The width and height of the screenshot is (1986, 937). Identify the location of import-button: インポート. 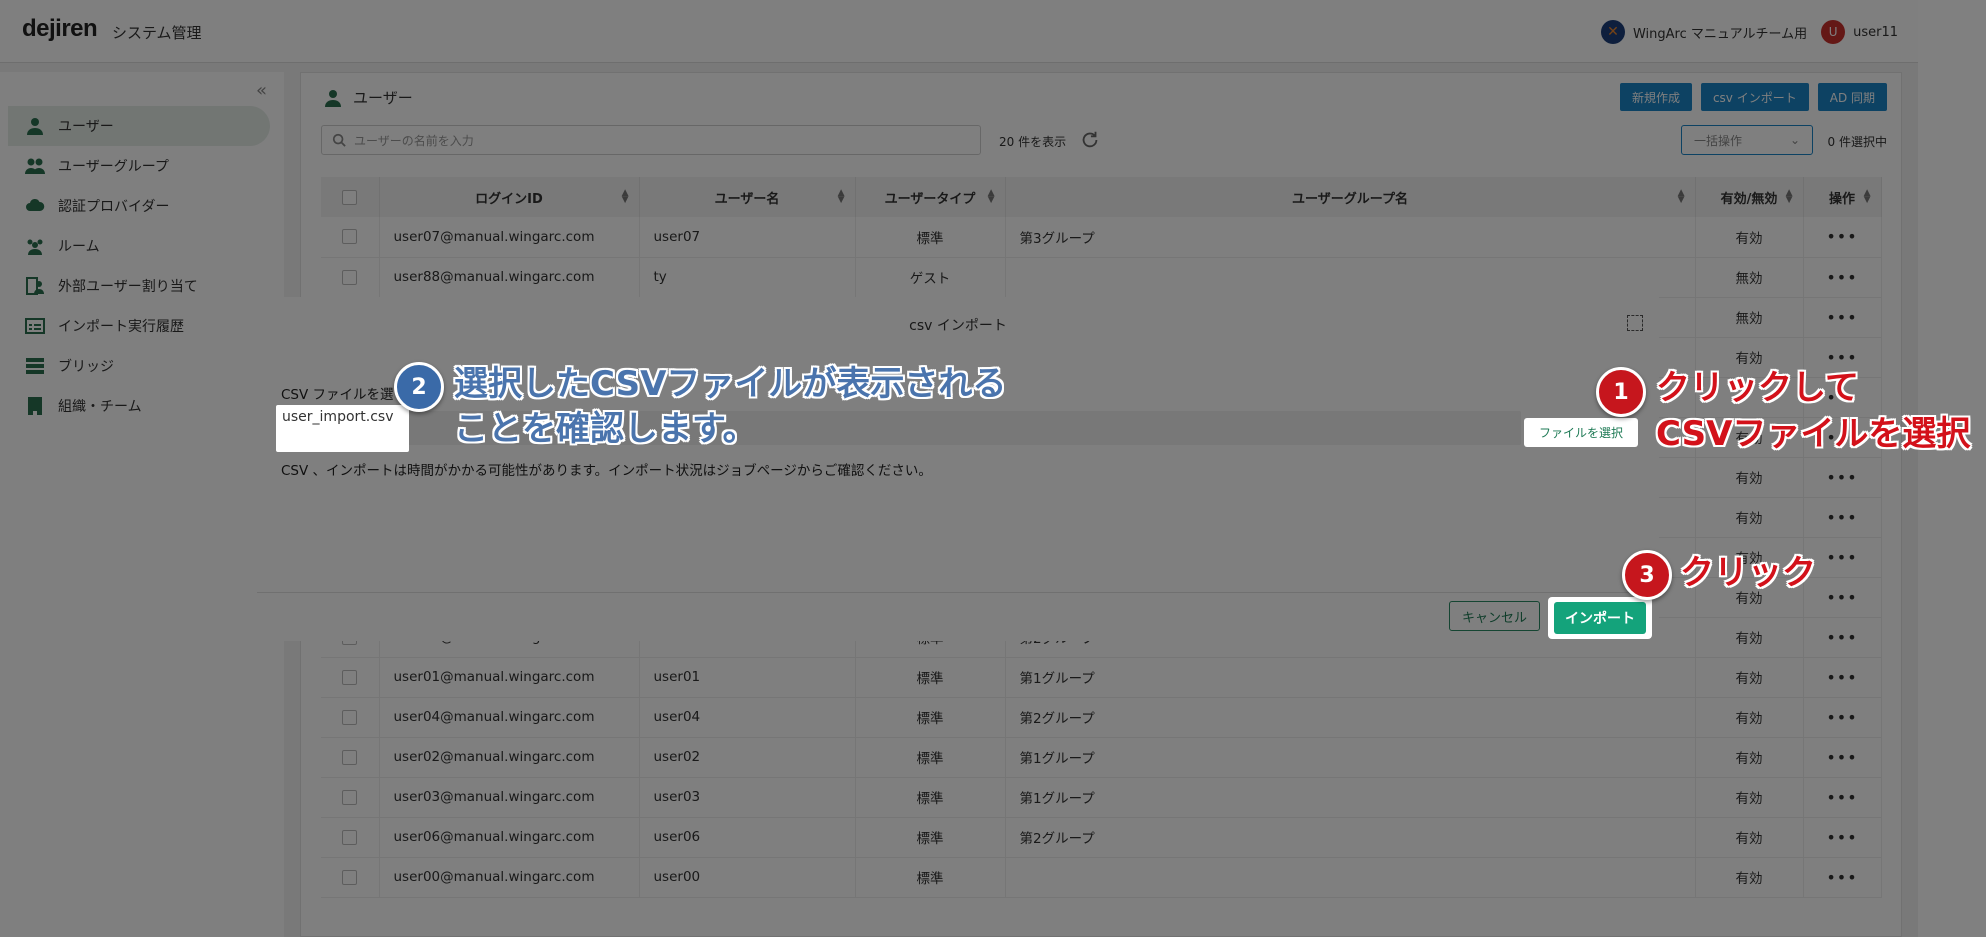
(1600, 618).